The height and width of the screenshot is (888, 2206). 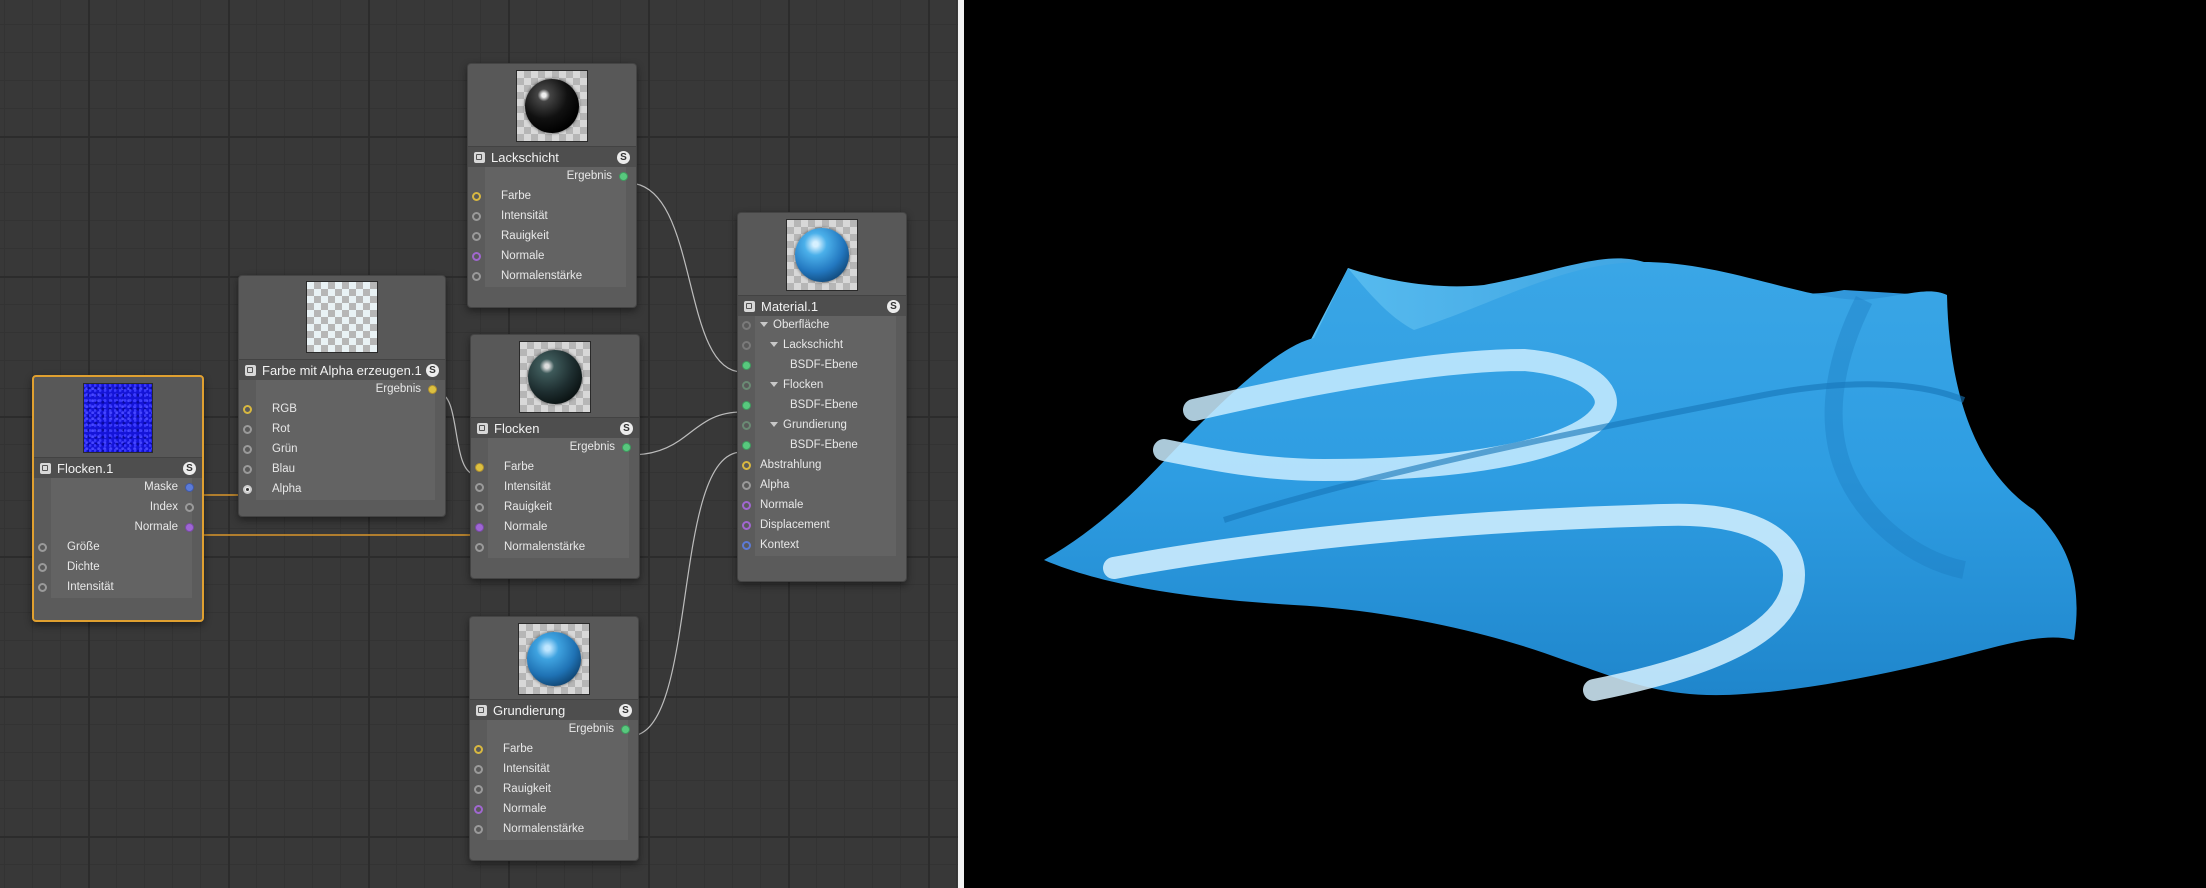 I want to click on input-port-dichte, so click(x=42, y=567).